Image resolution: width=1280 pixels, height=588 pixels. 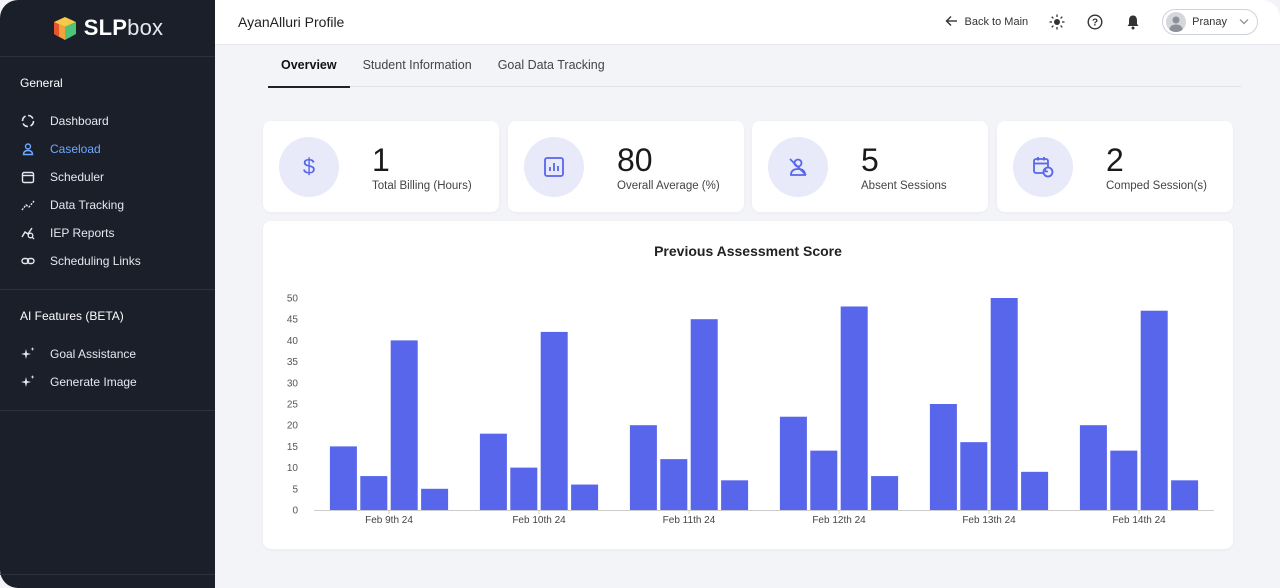 I want to click on user-icon, so click(x=28, y=149).